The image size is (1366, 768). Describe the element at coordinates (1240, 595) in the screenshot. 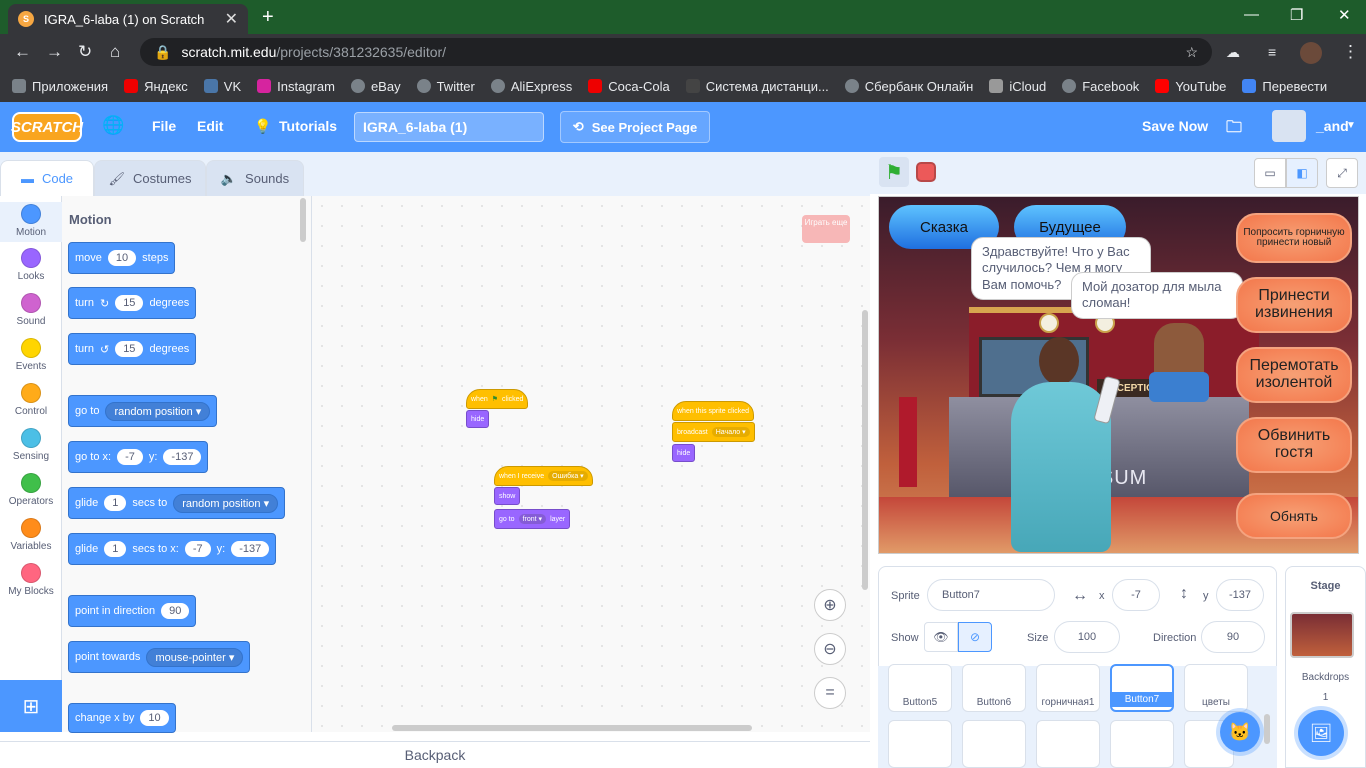

I see `y-input: -137` at that location.